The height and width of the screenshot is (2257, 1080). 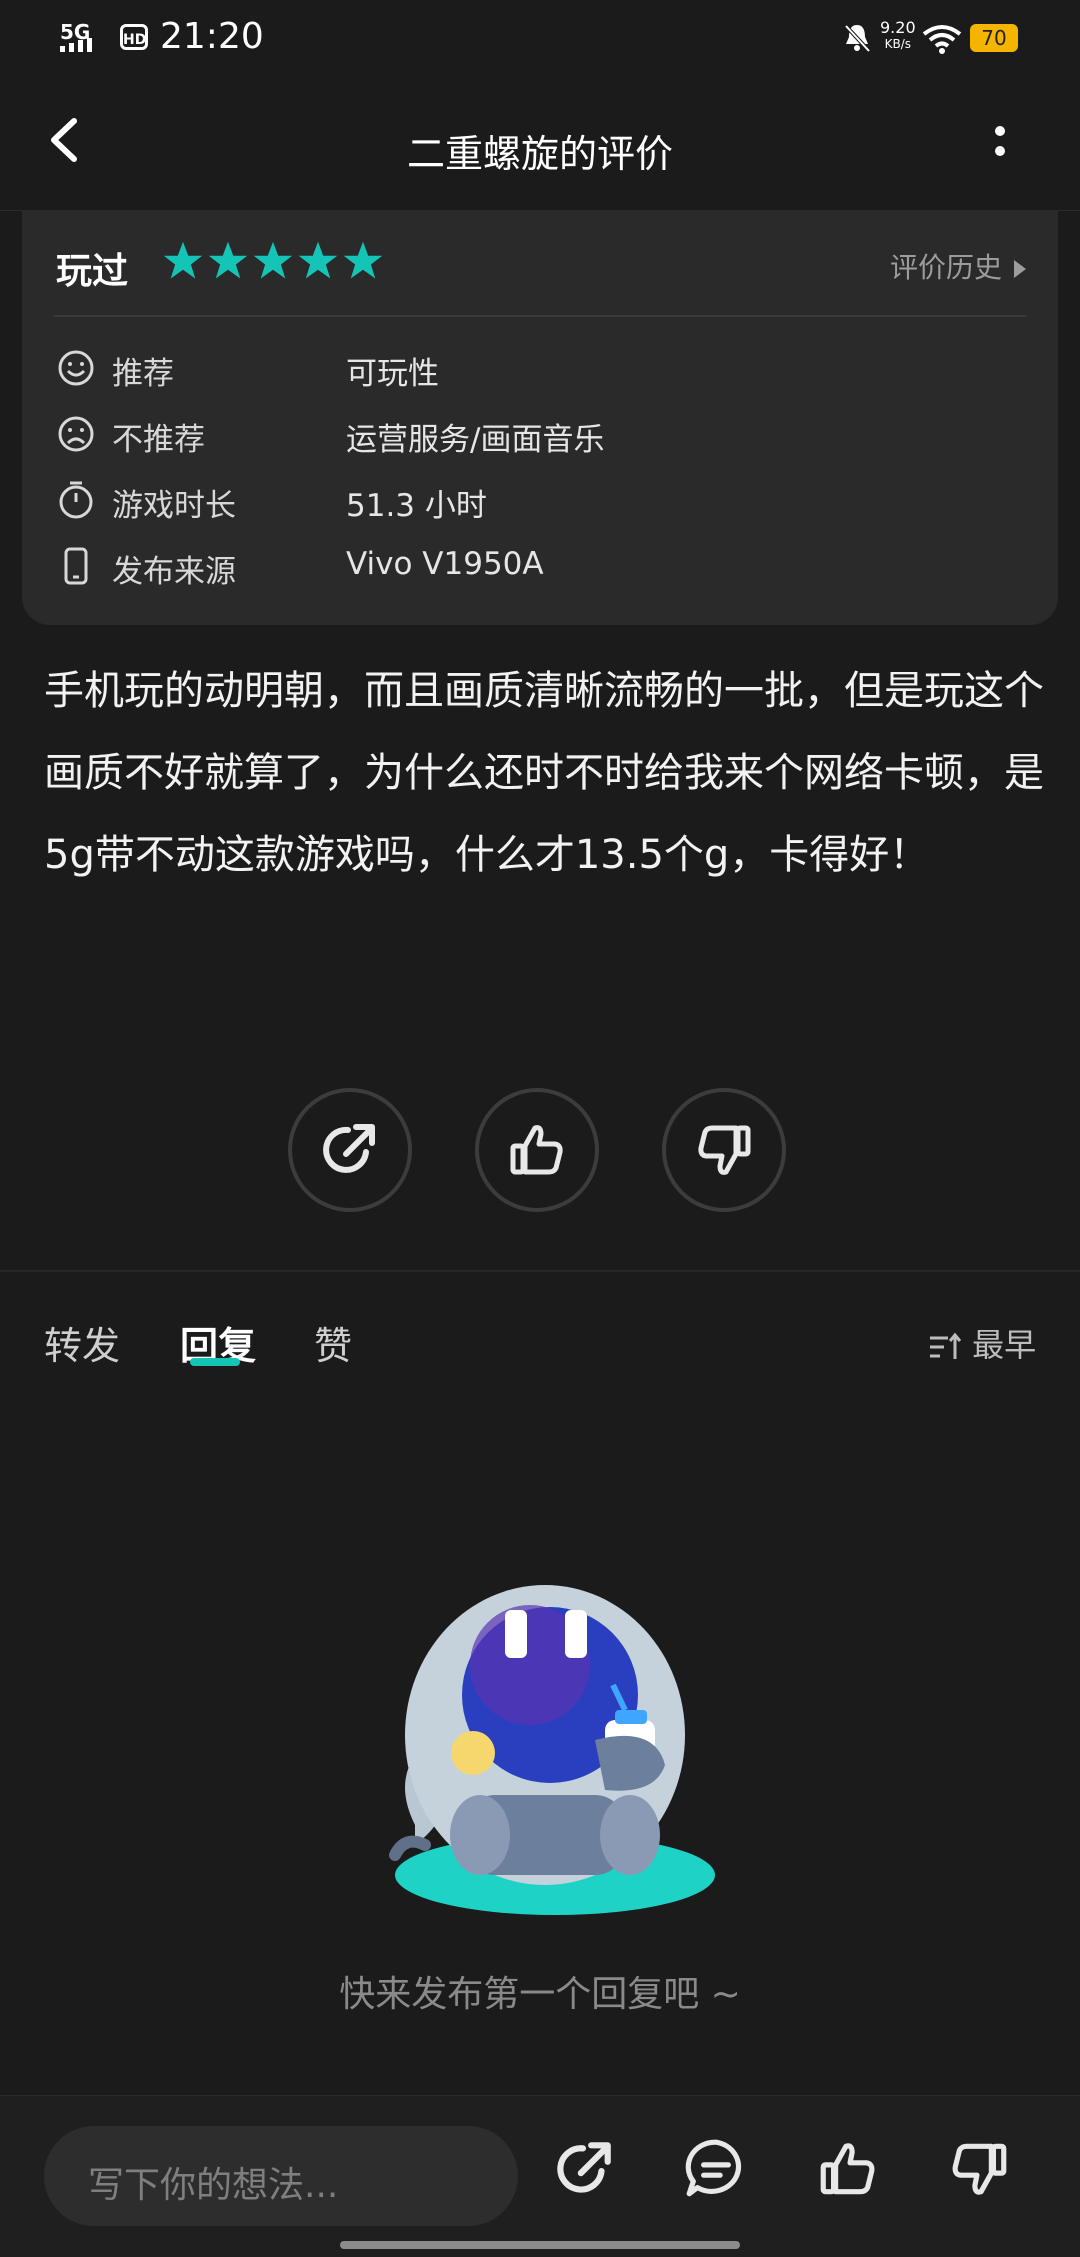 I want to click on review-history-link: 评价历史, so click(x=958, y=266).